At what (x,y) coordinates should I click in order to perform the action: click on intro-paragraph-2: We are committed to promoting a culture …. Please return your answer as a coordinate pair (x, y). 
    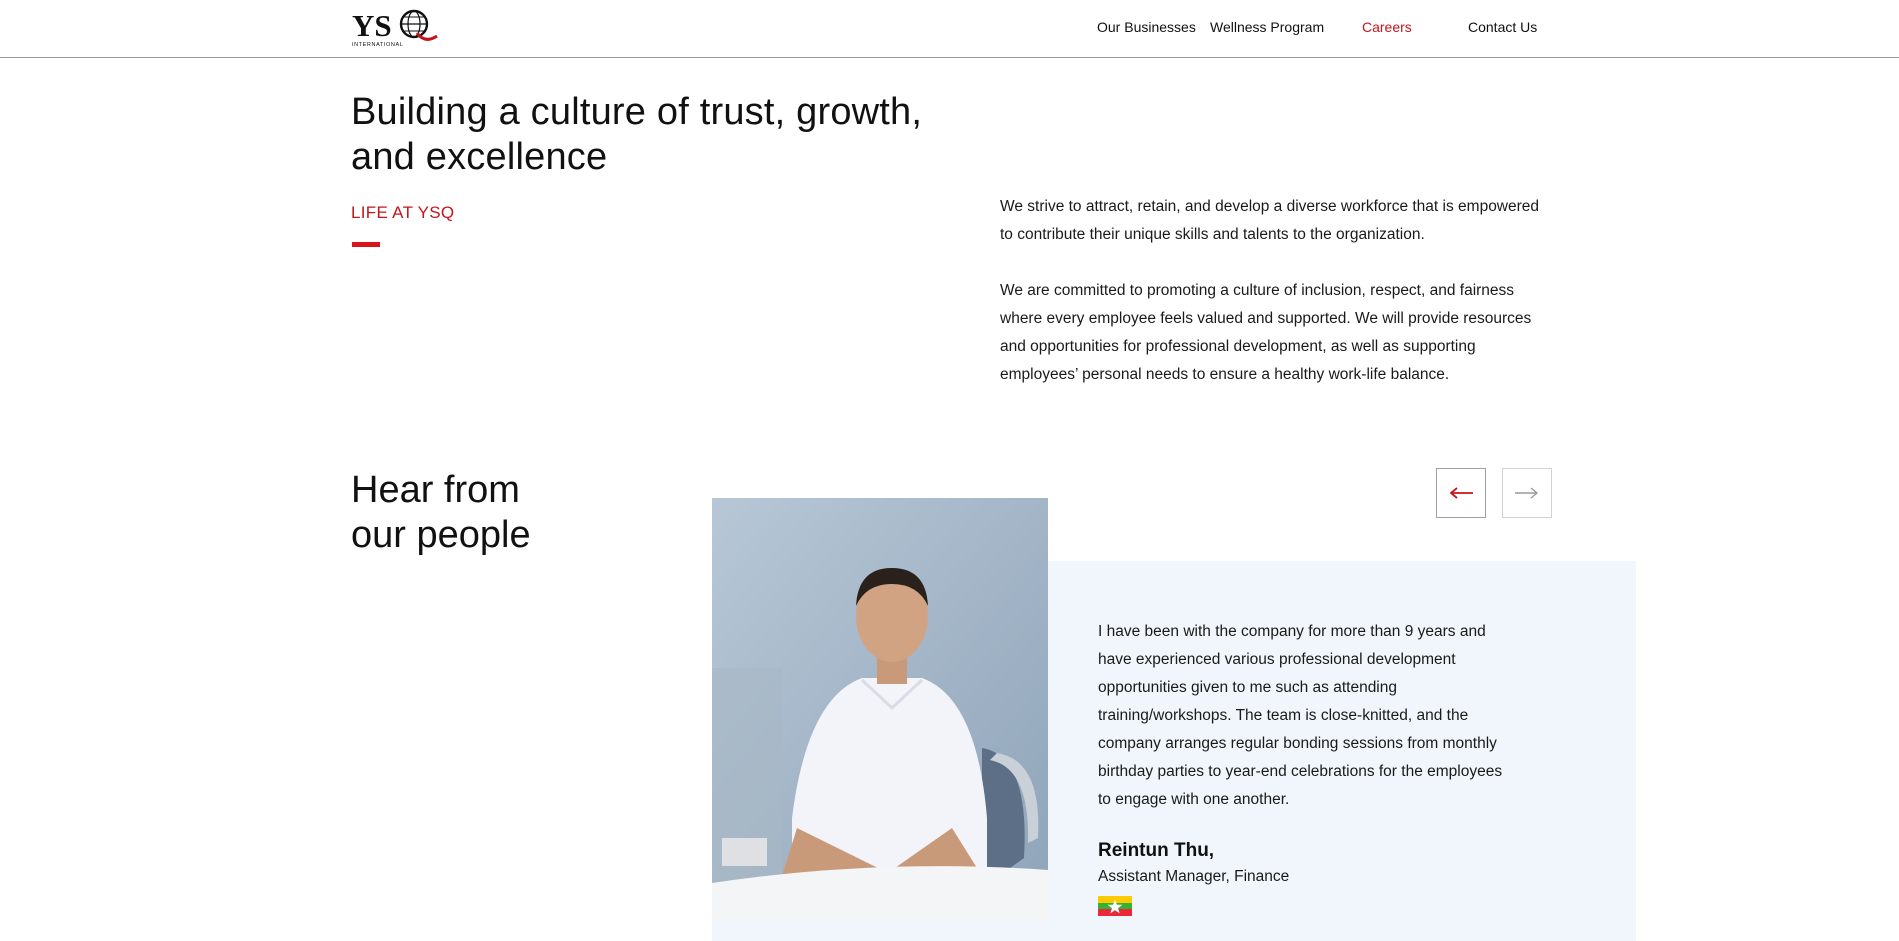
    Looking at the image, I should click on (1266, 332).